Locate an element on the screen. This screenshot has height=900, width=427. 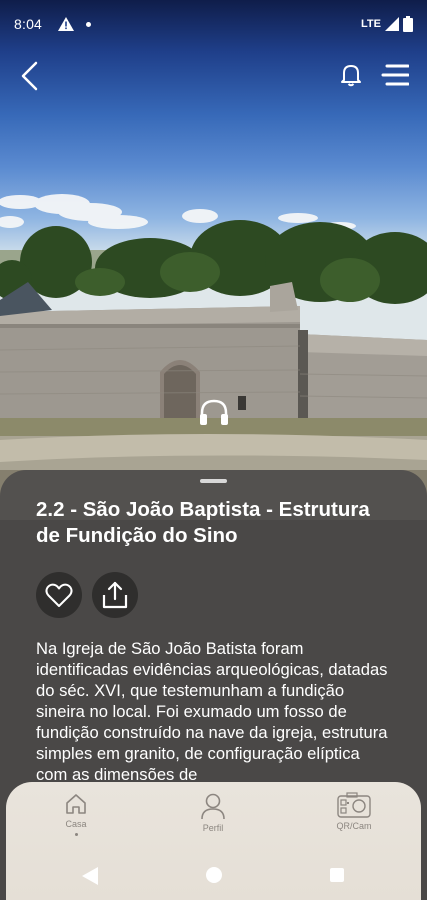
share-button is located at coordinates (115, 595).